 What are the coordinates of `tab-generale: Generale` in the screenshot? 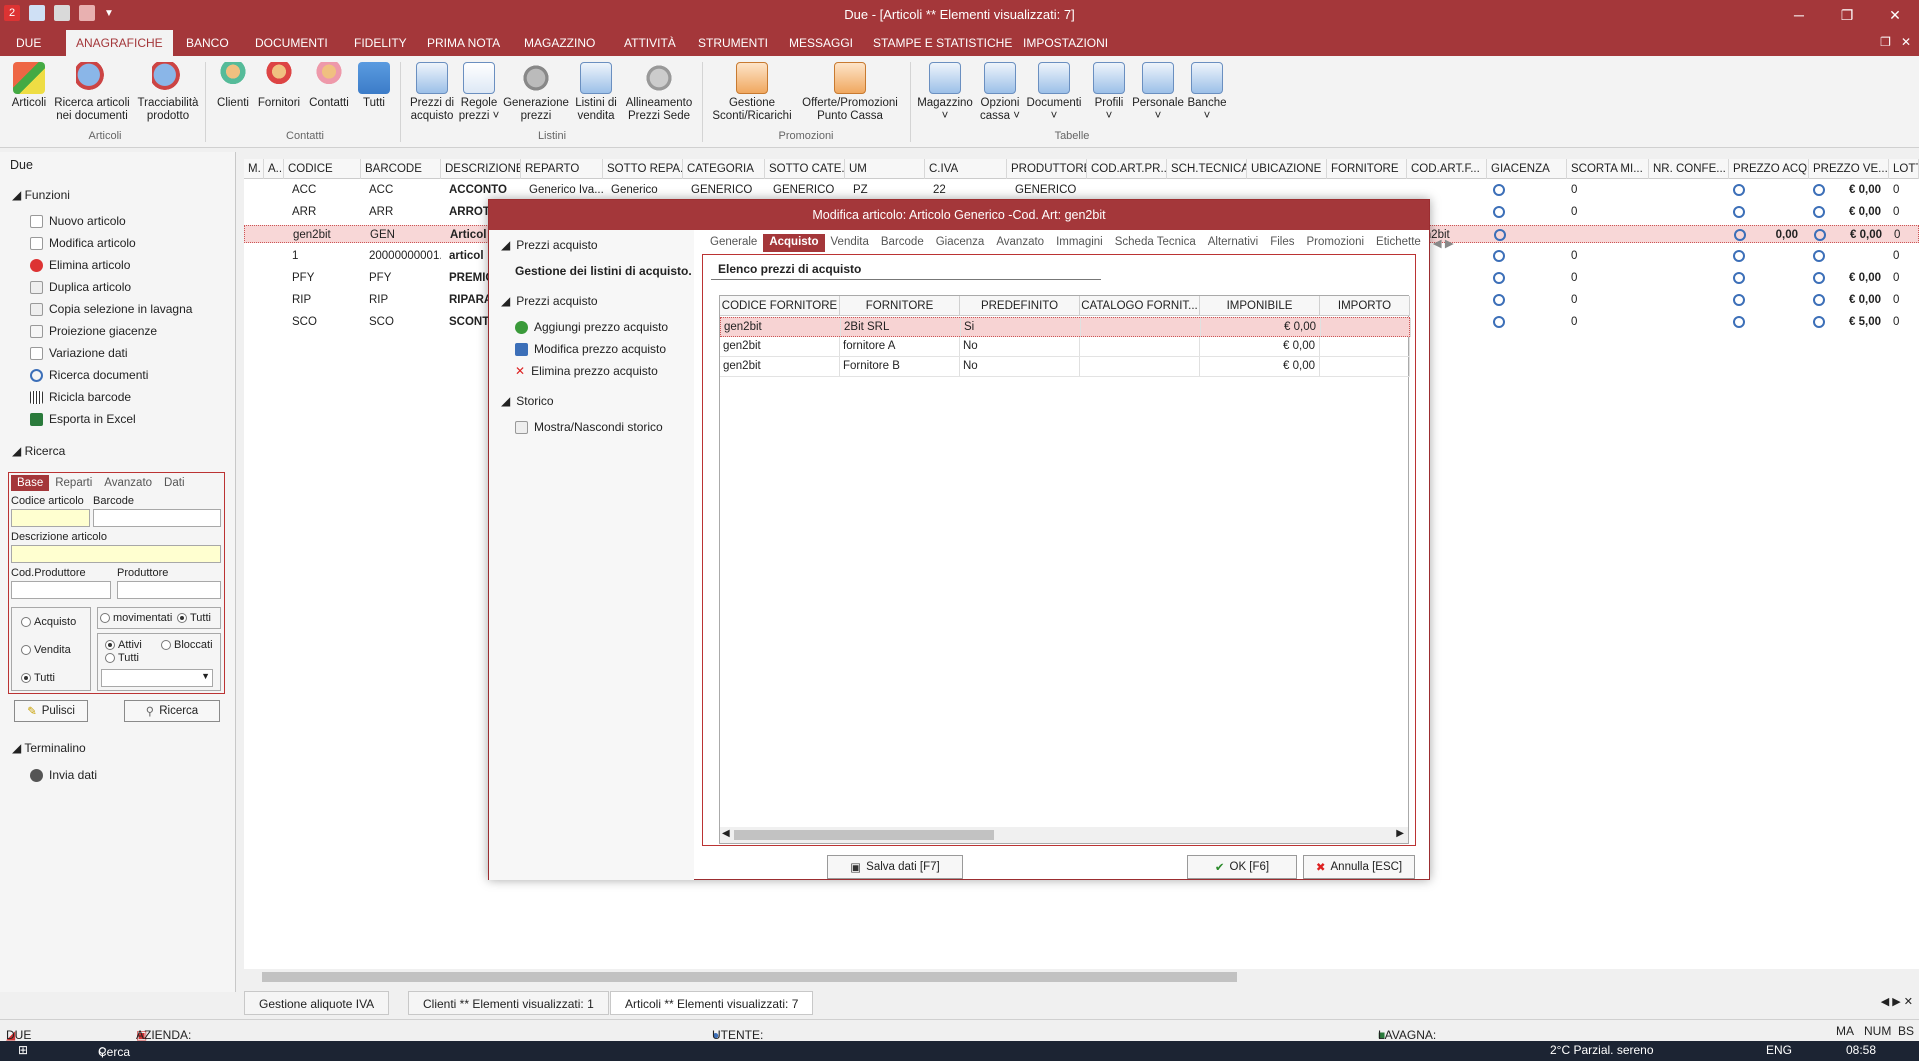 It's located at (733, 243).